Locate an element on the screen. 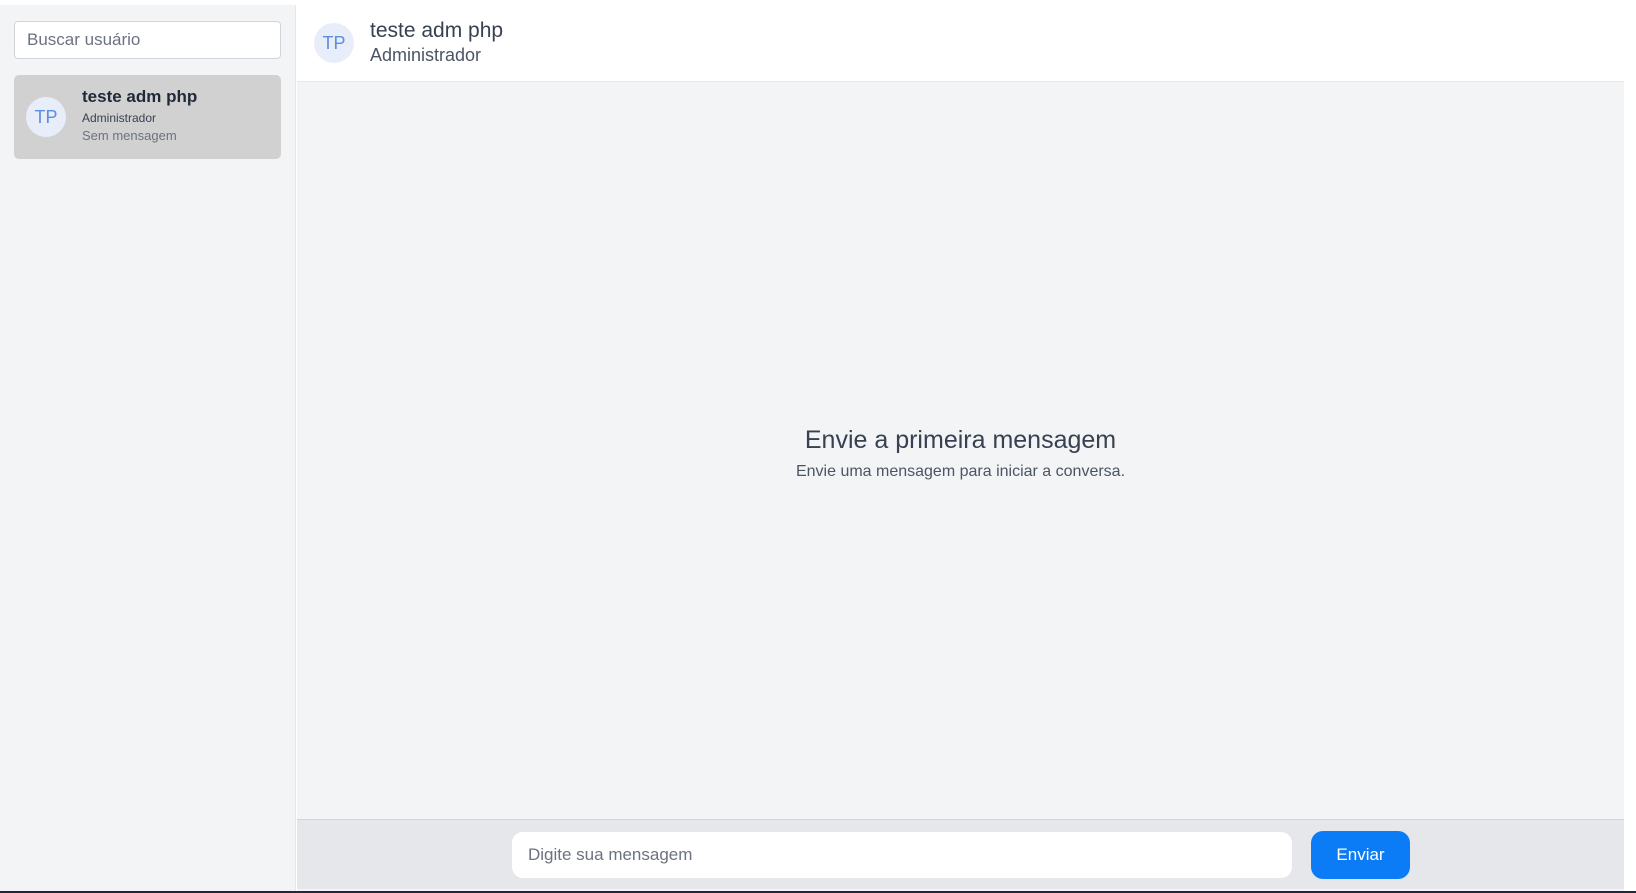  empty-state-title: Envie a primeira mensagem is located at coordinates (960, 439).